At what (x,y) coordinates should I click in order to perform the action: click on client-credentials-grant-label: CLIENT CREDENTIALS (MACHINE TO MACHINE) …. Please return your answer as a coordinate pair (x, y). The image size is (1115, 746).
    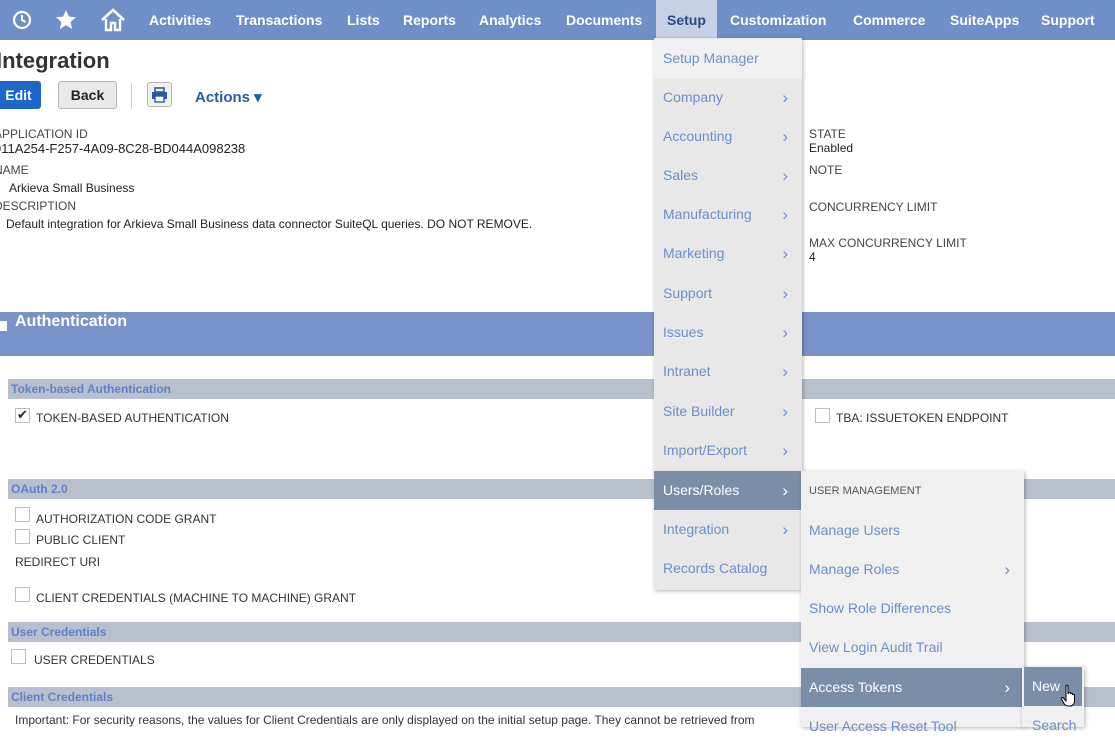
    Looking at the image, I should click on (196, 598).